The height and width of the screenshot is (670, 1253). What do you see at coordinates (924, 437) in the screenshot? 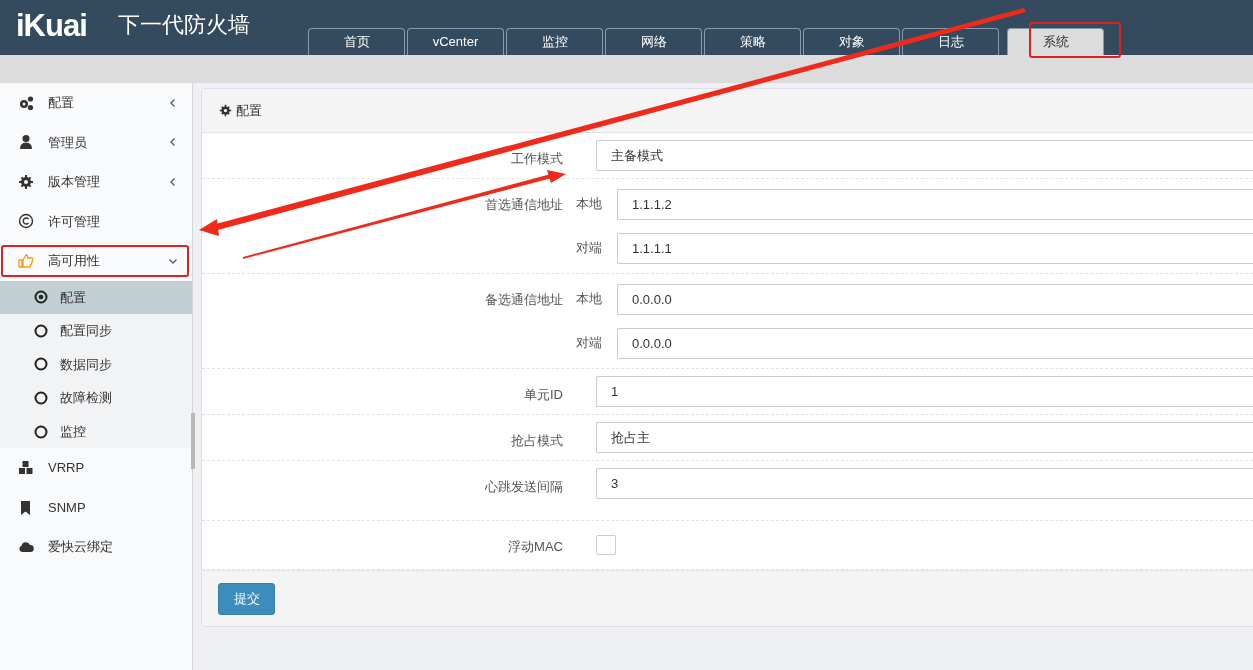
I see `input-field: 抢占主` at bounding box center [924, 437].